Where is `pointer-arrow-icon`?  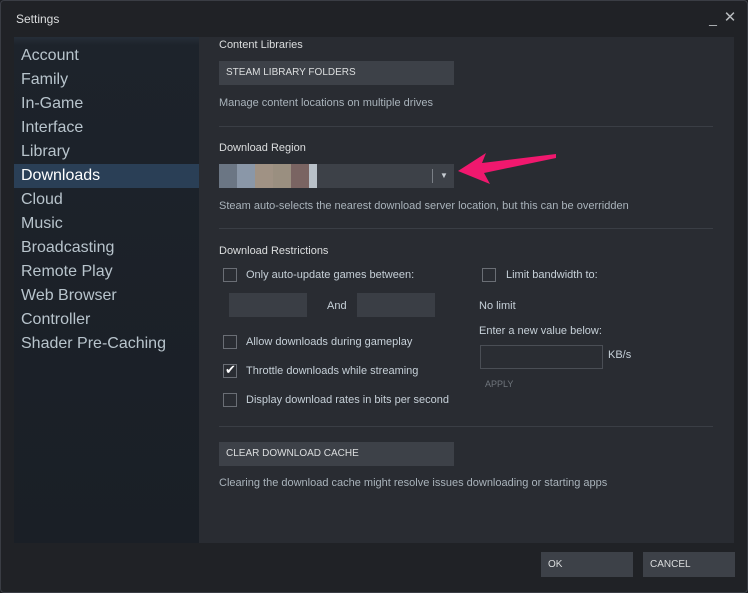
pointer-arrow-icon is located at coordinates (507, 168).